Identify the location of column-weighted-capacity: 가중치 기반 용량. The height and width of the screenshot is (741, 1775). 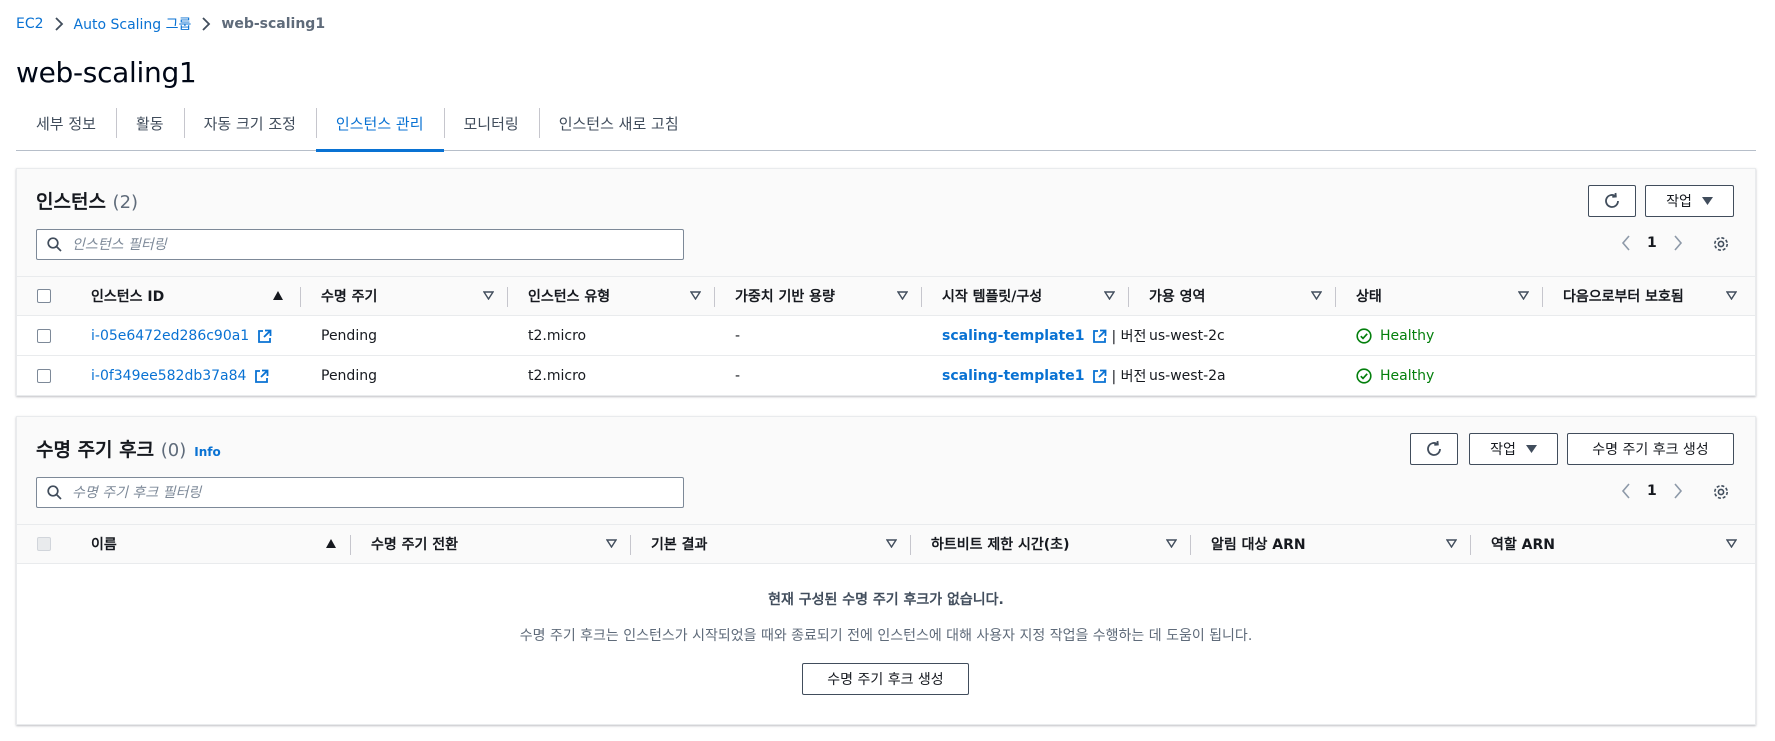
(785, 296).